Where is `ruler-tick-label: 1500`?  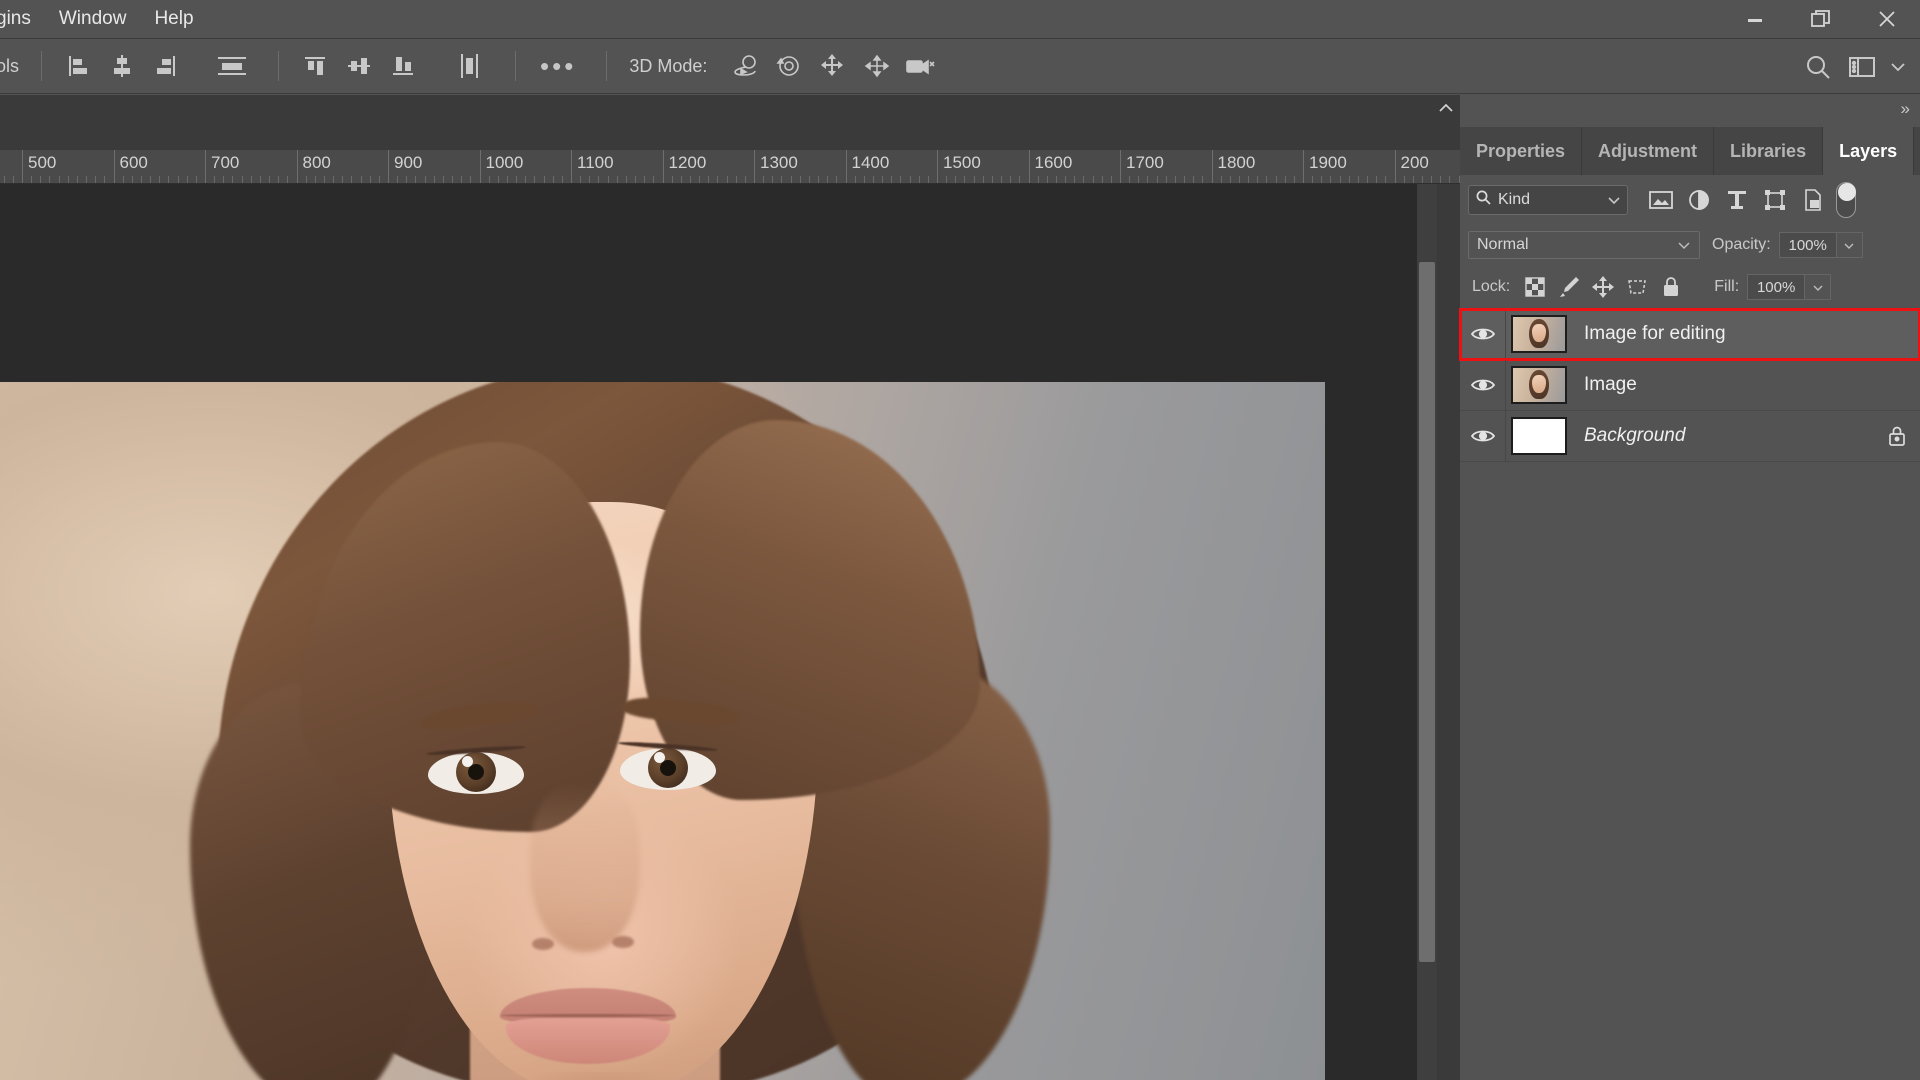 ruler-tick-label: 1500 is located at coordinates (962, 162).